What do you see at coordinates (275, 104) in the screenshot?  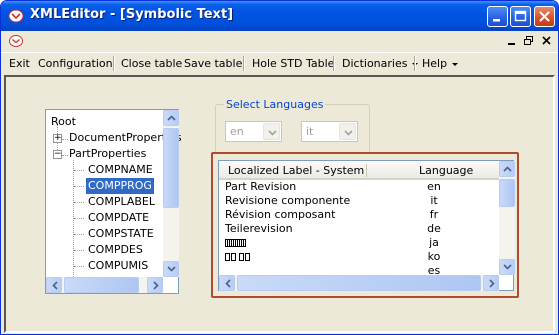 I see `select-languages-title: Select Languages` at bounding box center [275, 104].